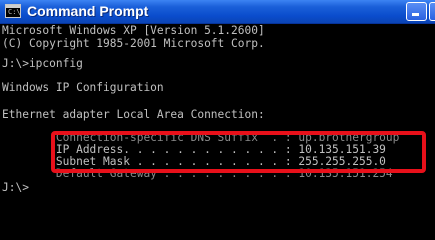 This screenshot has height=240, width=435. Describe the element at coordinates (15, 187) in the screenshot. I see `console-line: J:\>` at that location.